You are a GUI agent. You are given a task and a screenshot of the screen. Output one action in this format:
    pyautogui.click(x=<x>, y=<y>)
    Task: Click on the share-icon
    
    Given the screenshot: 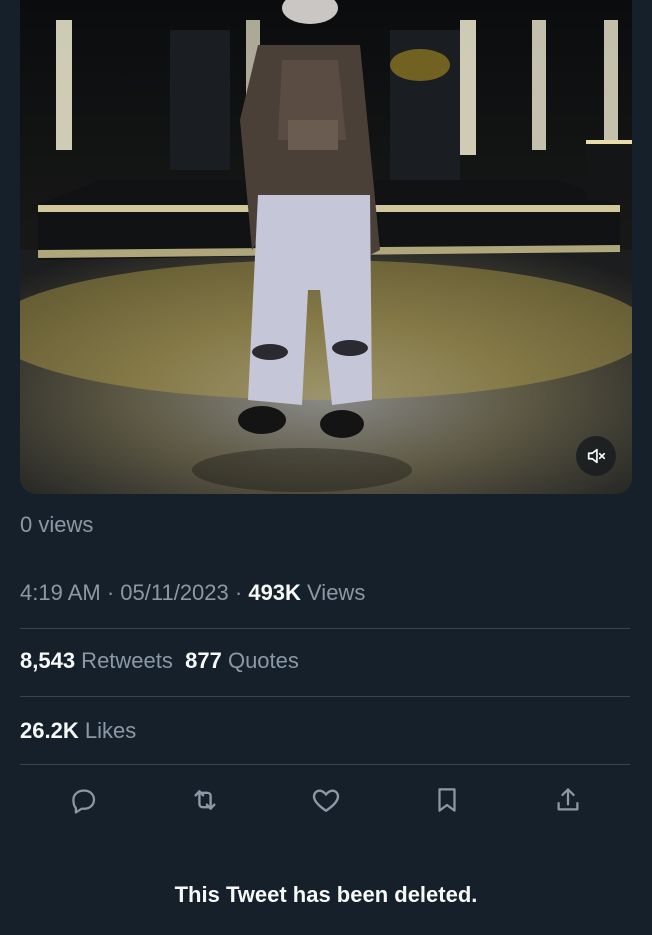 What is the action you would take?
    pyautogui.click(x=568, y=799)
    